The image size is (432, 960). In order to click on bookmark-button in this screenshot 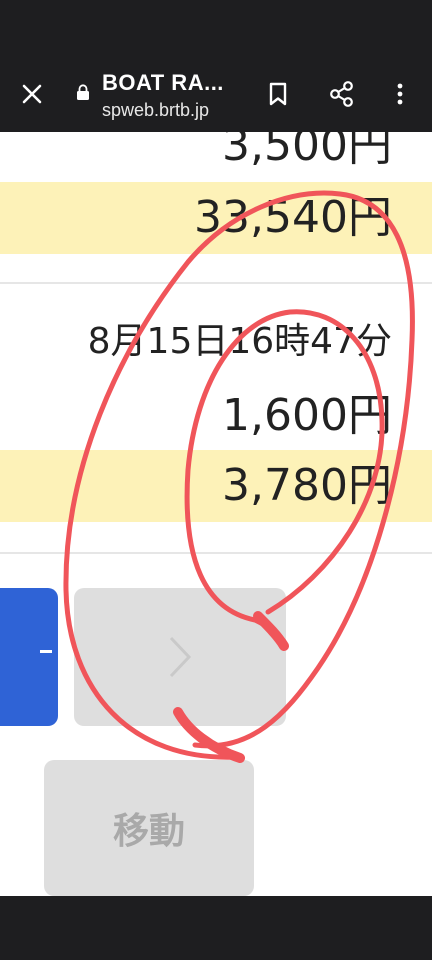, I will do `click(278, 94)`.